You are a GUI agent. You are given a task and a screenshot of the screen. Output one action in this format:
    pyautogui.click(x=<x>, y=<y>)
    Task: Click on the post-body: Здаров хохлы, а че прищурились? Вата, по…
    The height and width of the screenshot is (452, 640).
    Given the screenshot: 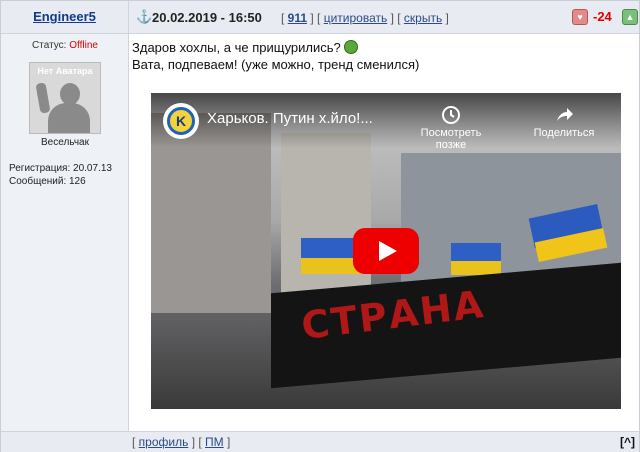 What is the action you would take?
    pyautogui.click(x=275, y=56)
    